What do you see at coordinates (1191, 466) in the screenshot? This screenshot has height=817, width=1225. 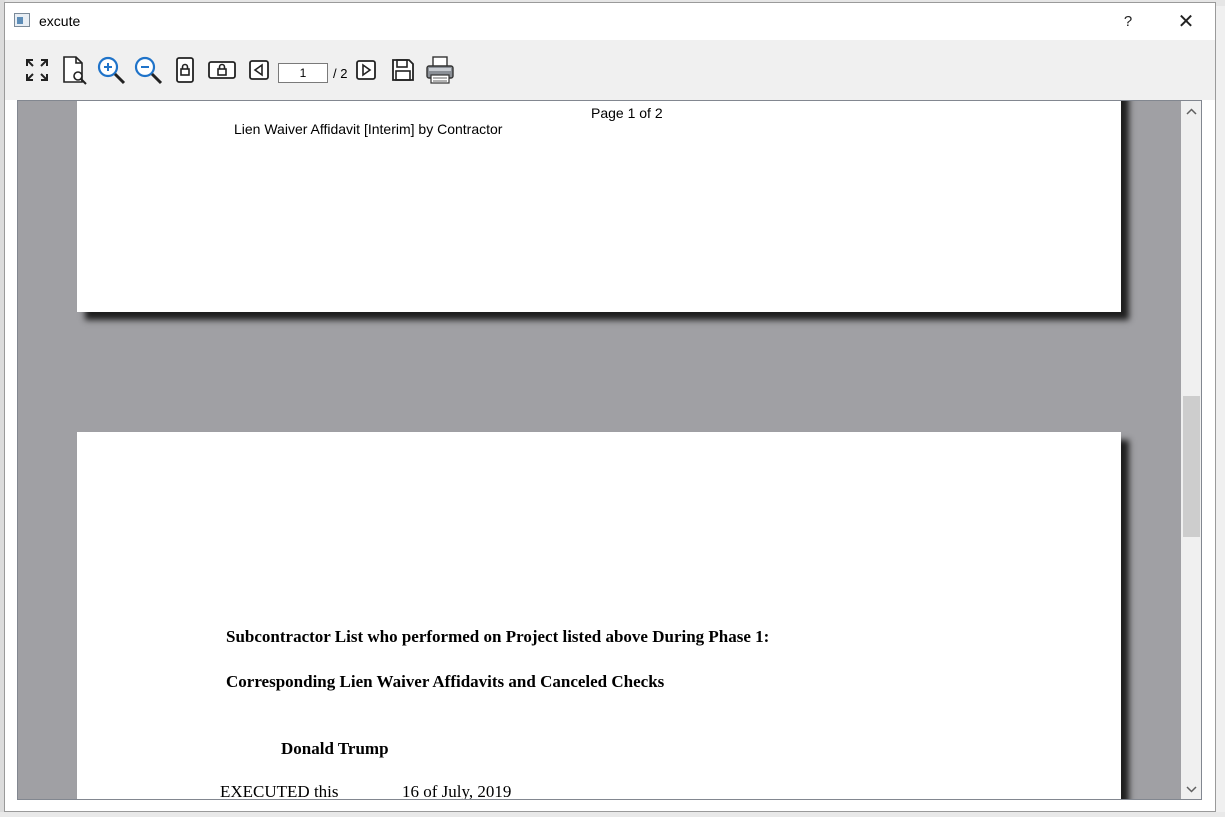 I see `scrollbar-thumb` at bounding box center [1191, 466].